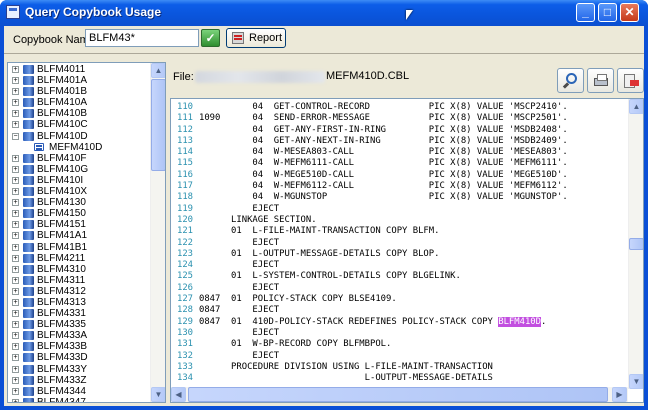  What do you see at coordinates (607, 12) in the screenshot?
I see `maximize-button: □` at bounding box center [607, 12].